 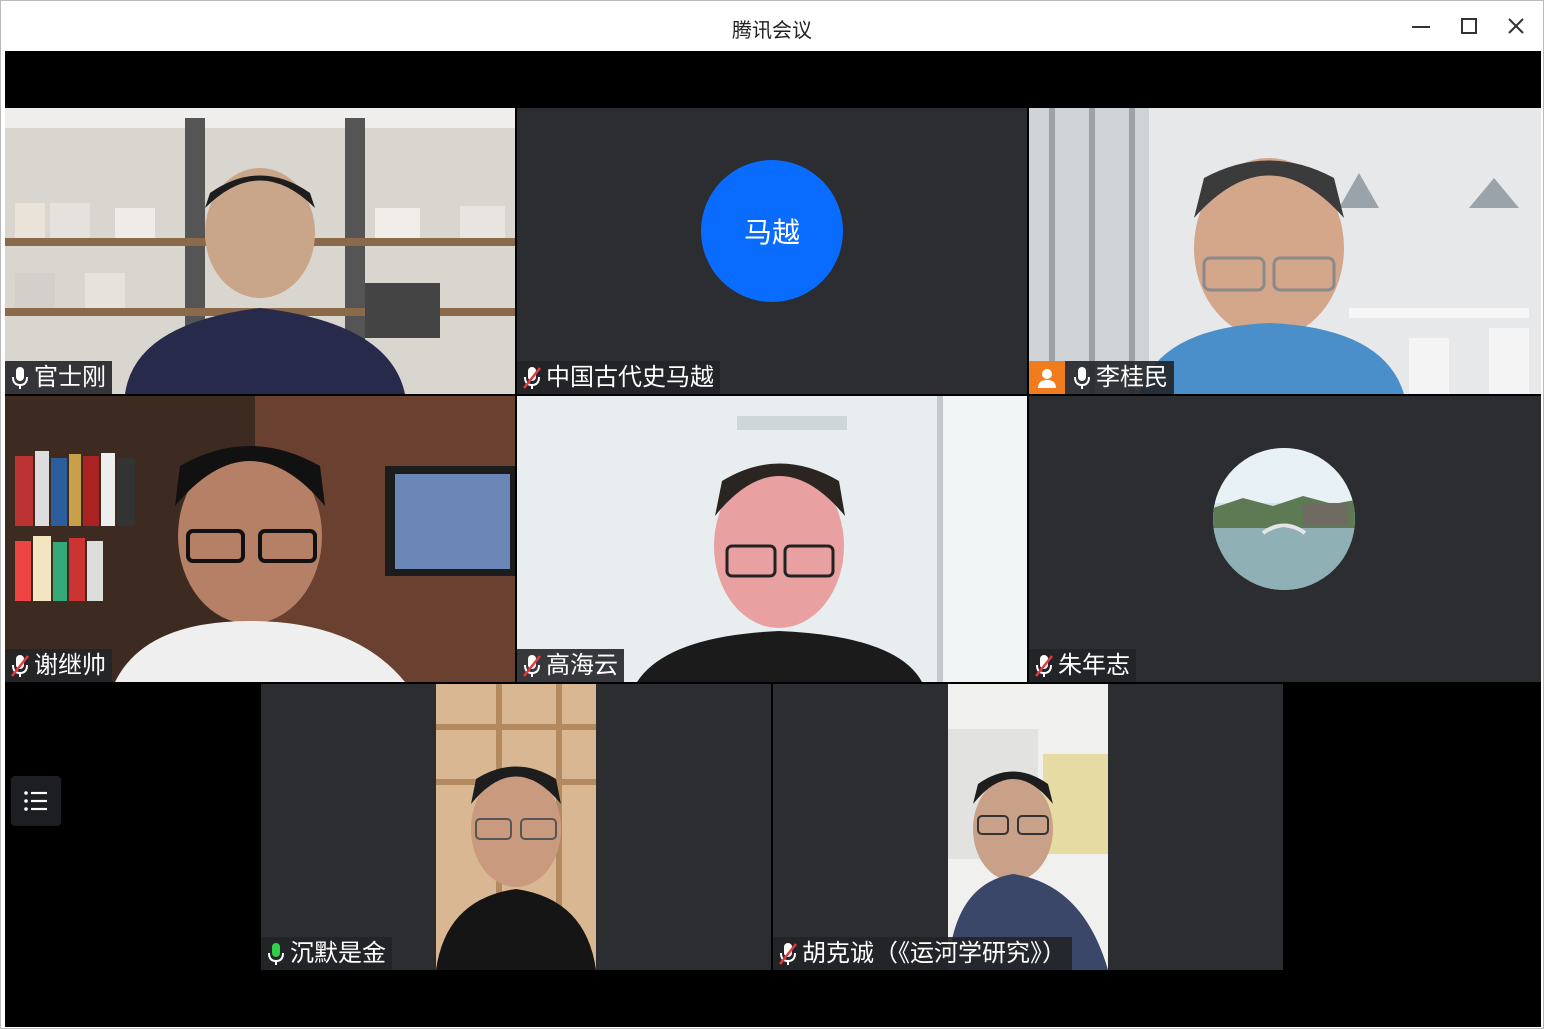 I want to click on video-tile-8: 胡克诚（《运河学研究》）, so click(x=1028, y=827).